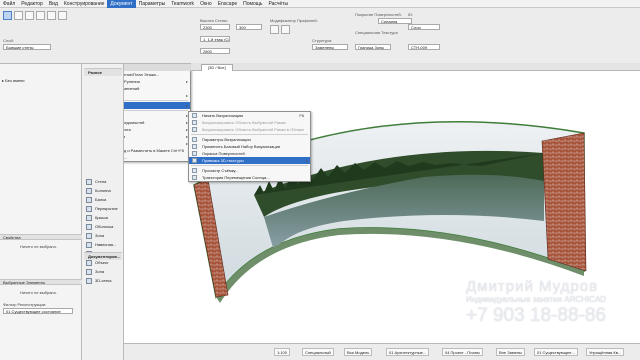 The width and height of the screenshot is (640, 360). I want to click on view-tab-bar: [3D / Все], so click(415, 67).